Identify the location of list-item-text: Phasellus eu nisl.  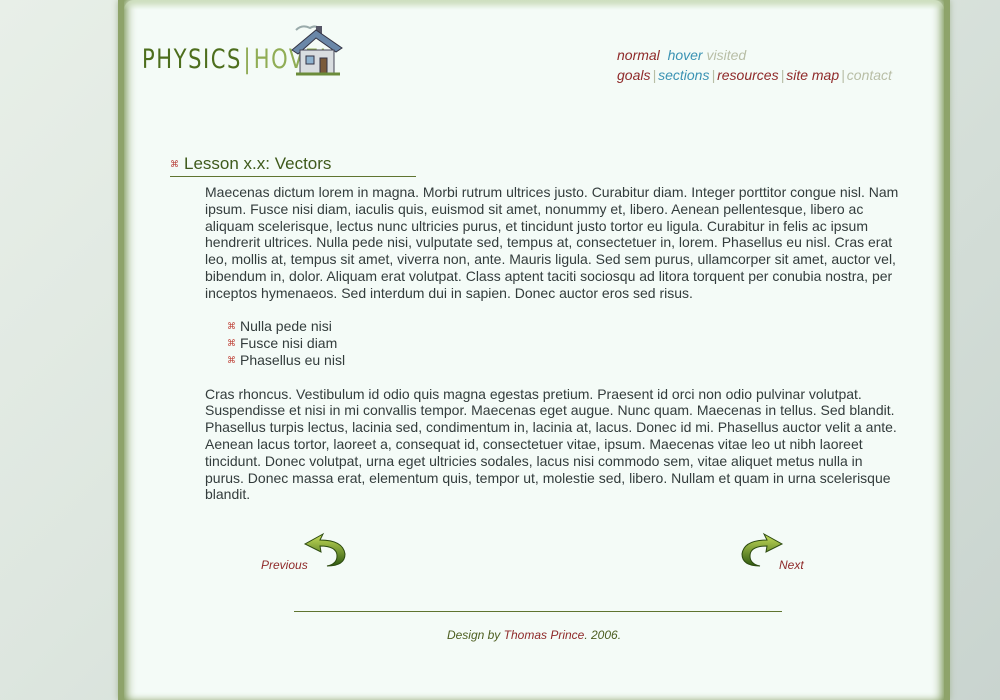
(293, 359).